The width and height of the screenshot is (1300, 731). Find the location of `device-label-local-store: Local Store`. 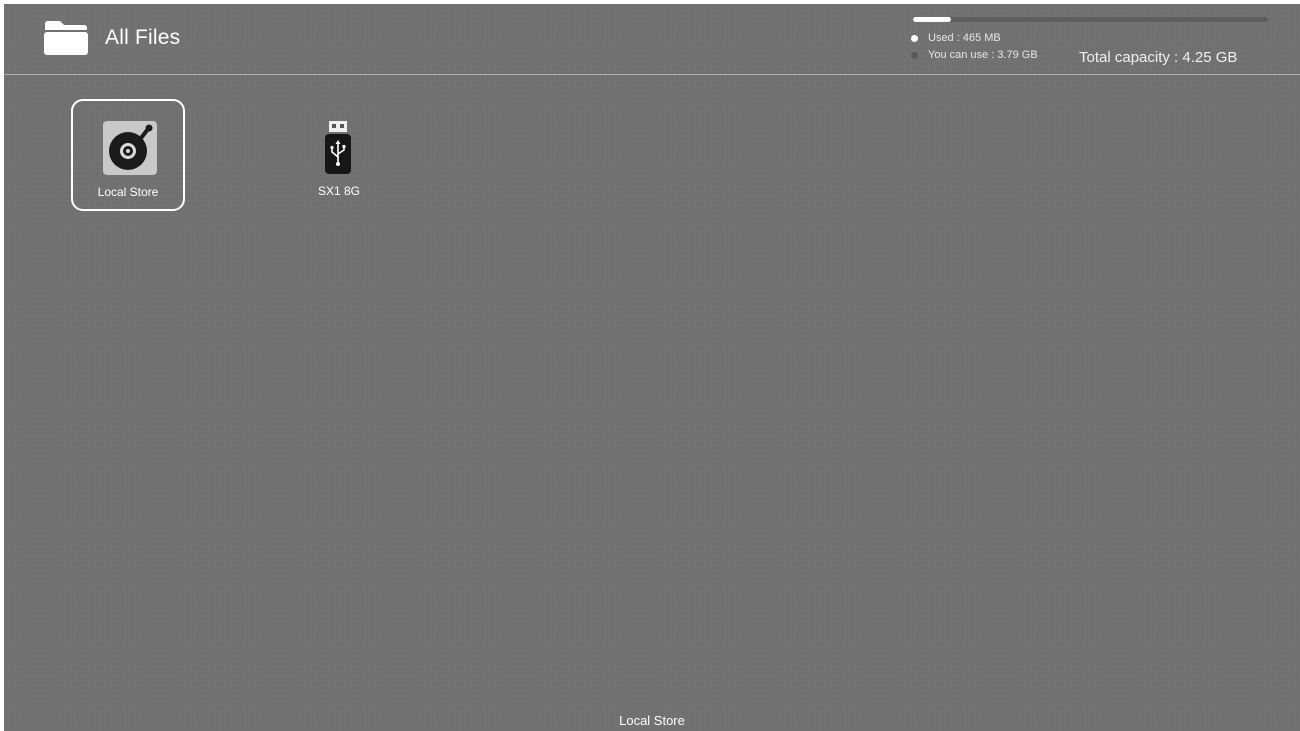

device-label-local-store: Local Store is located at coordinates (128, 192).